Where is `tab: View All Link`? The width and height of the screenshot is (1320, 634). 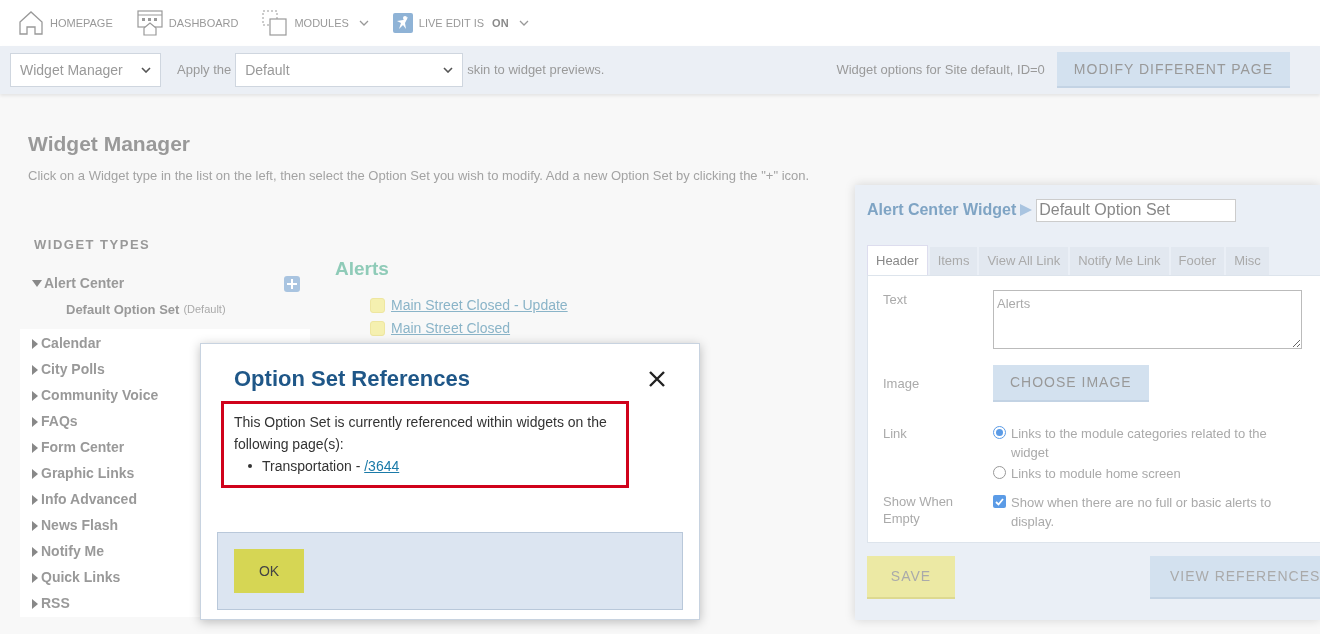
tab: View All Link is located at coordinates (1024, 261).